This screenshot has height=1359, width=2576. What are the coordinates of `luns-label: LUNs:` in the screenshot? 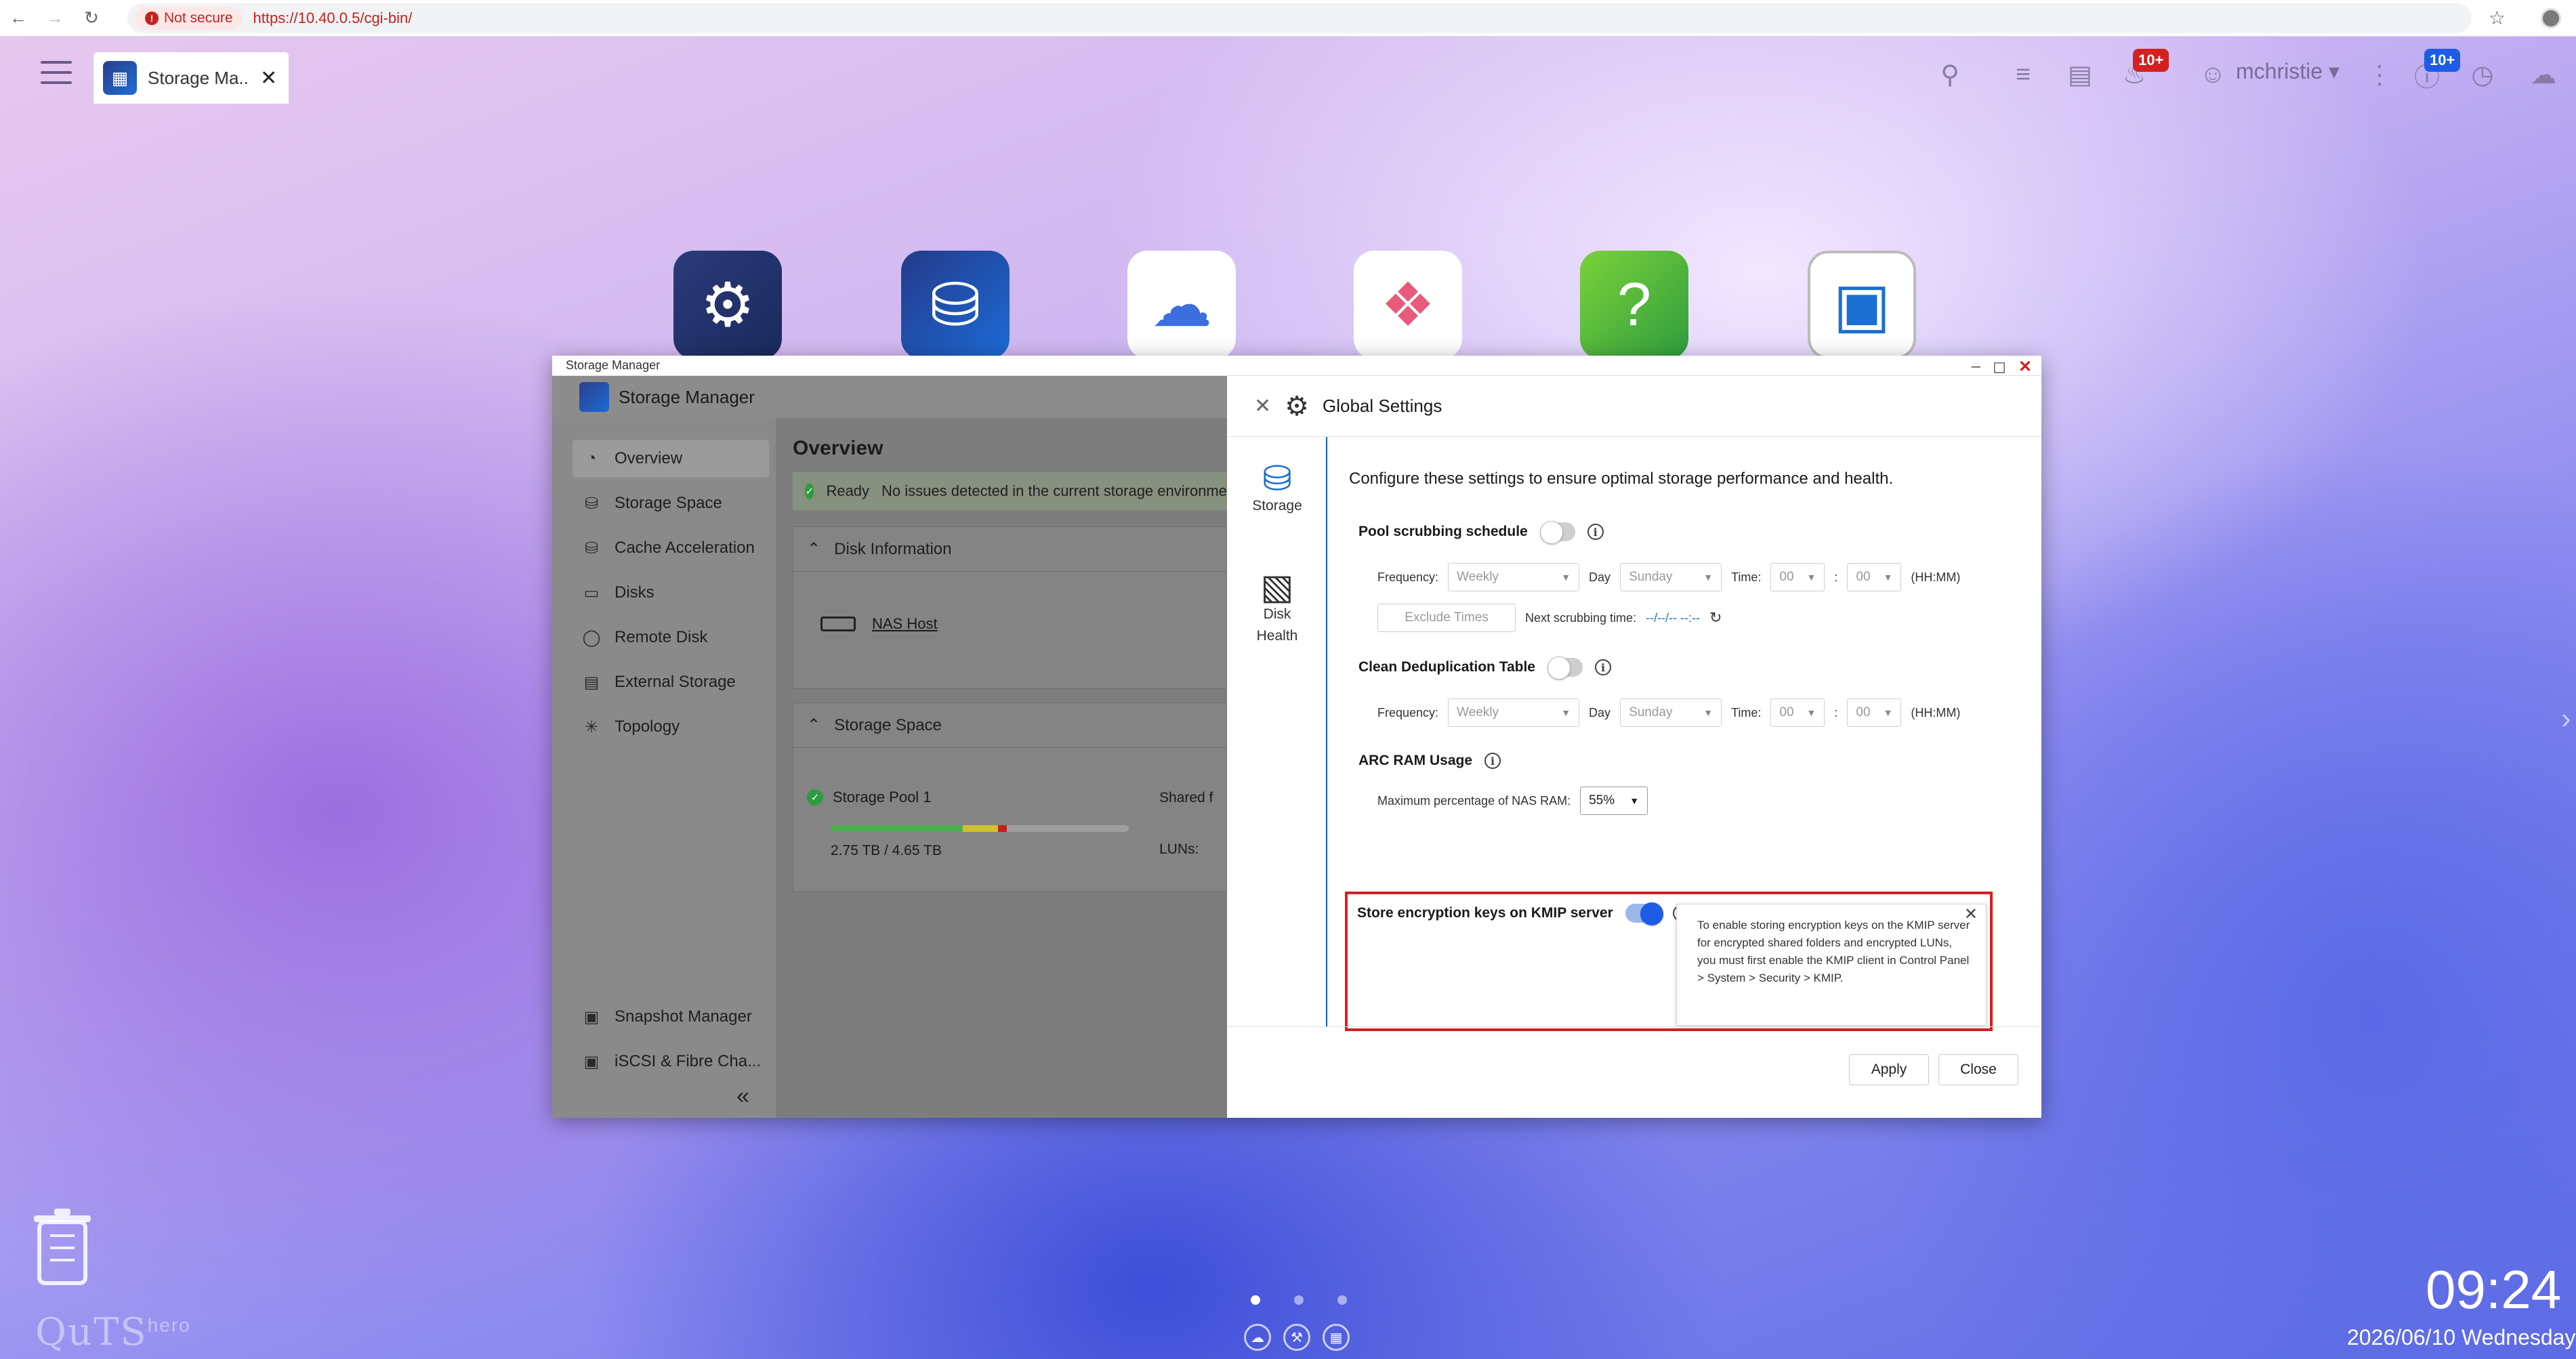 It's located at (1179, 849).